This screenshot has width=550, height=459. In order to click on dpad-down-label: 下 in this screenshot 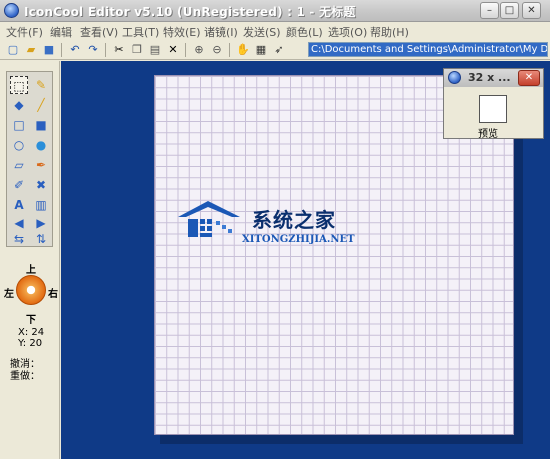, I will do `click(31, 318)`.